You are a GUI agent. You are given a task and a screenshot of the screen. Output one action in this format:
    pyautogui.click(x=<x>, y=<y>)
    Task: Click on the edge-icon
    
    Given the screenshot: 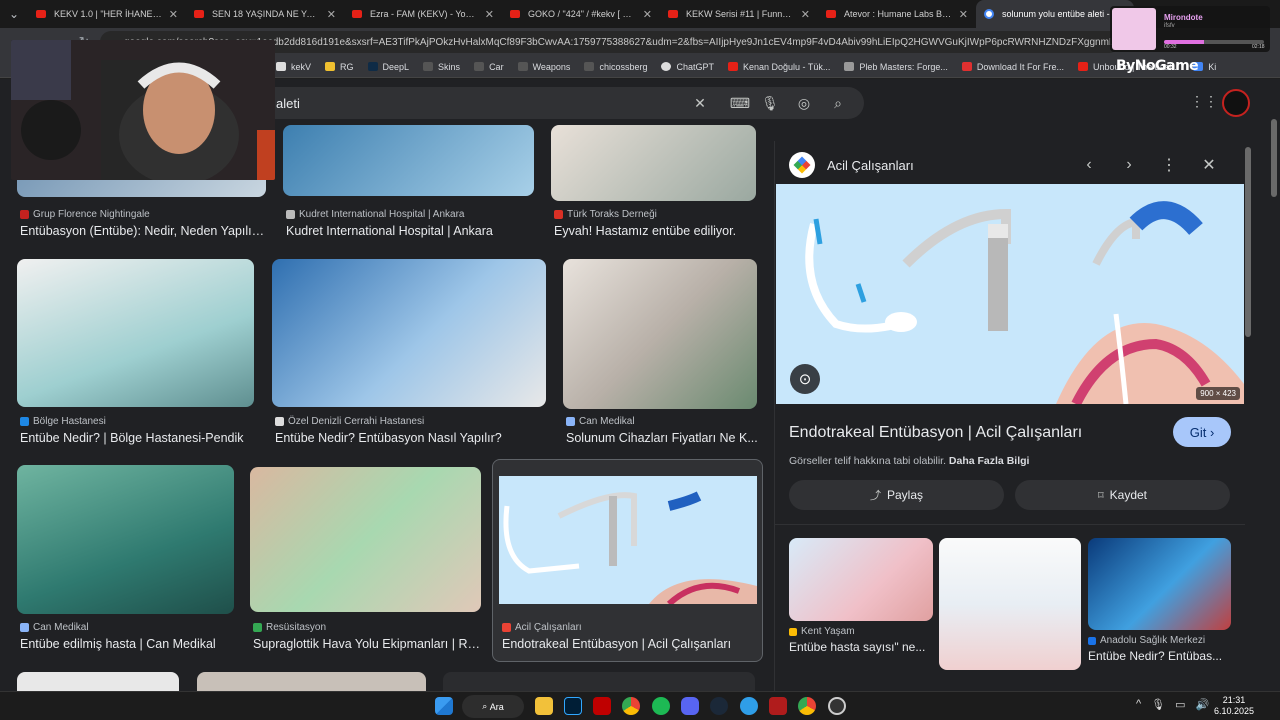 What is the action you would take?
    pyautogui.click(x=749, y=706)
    